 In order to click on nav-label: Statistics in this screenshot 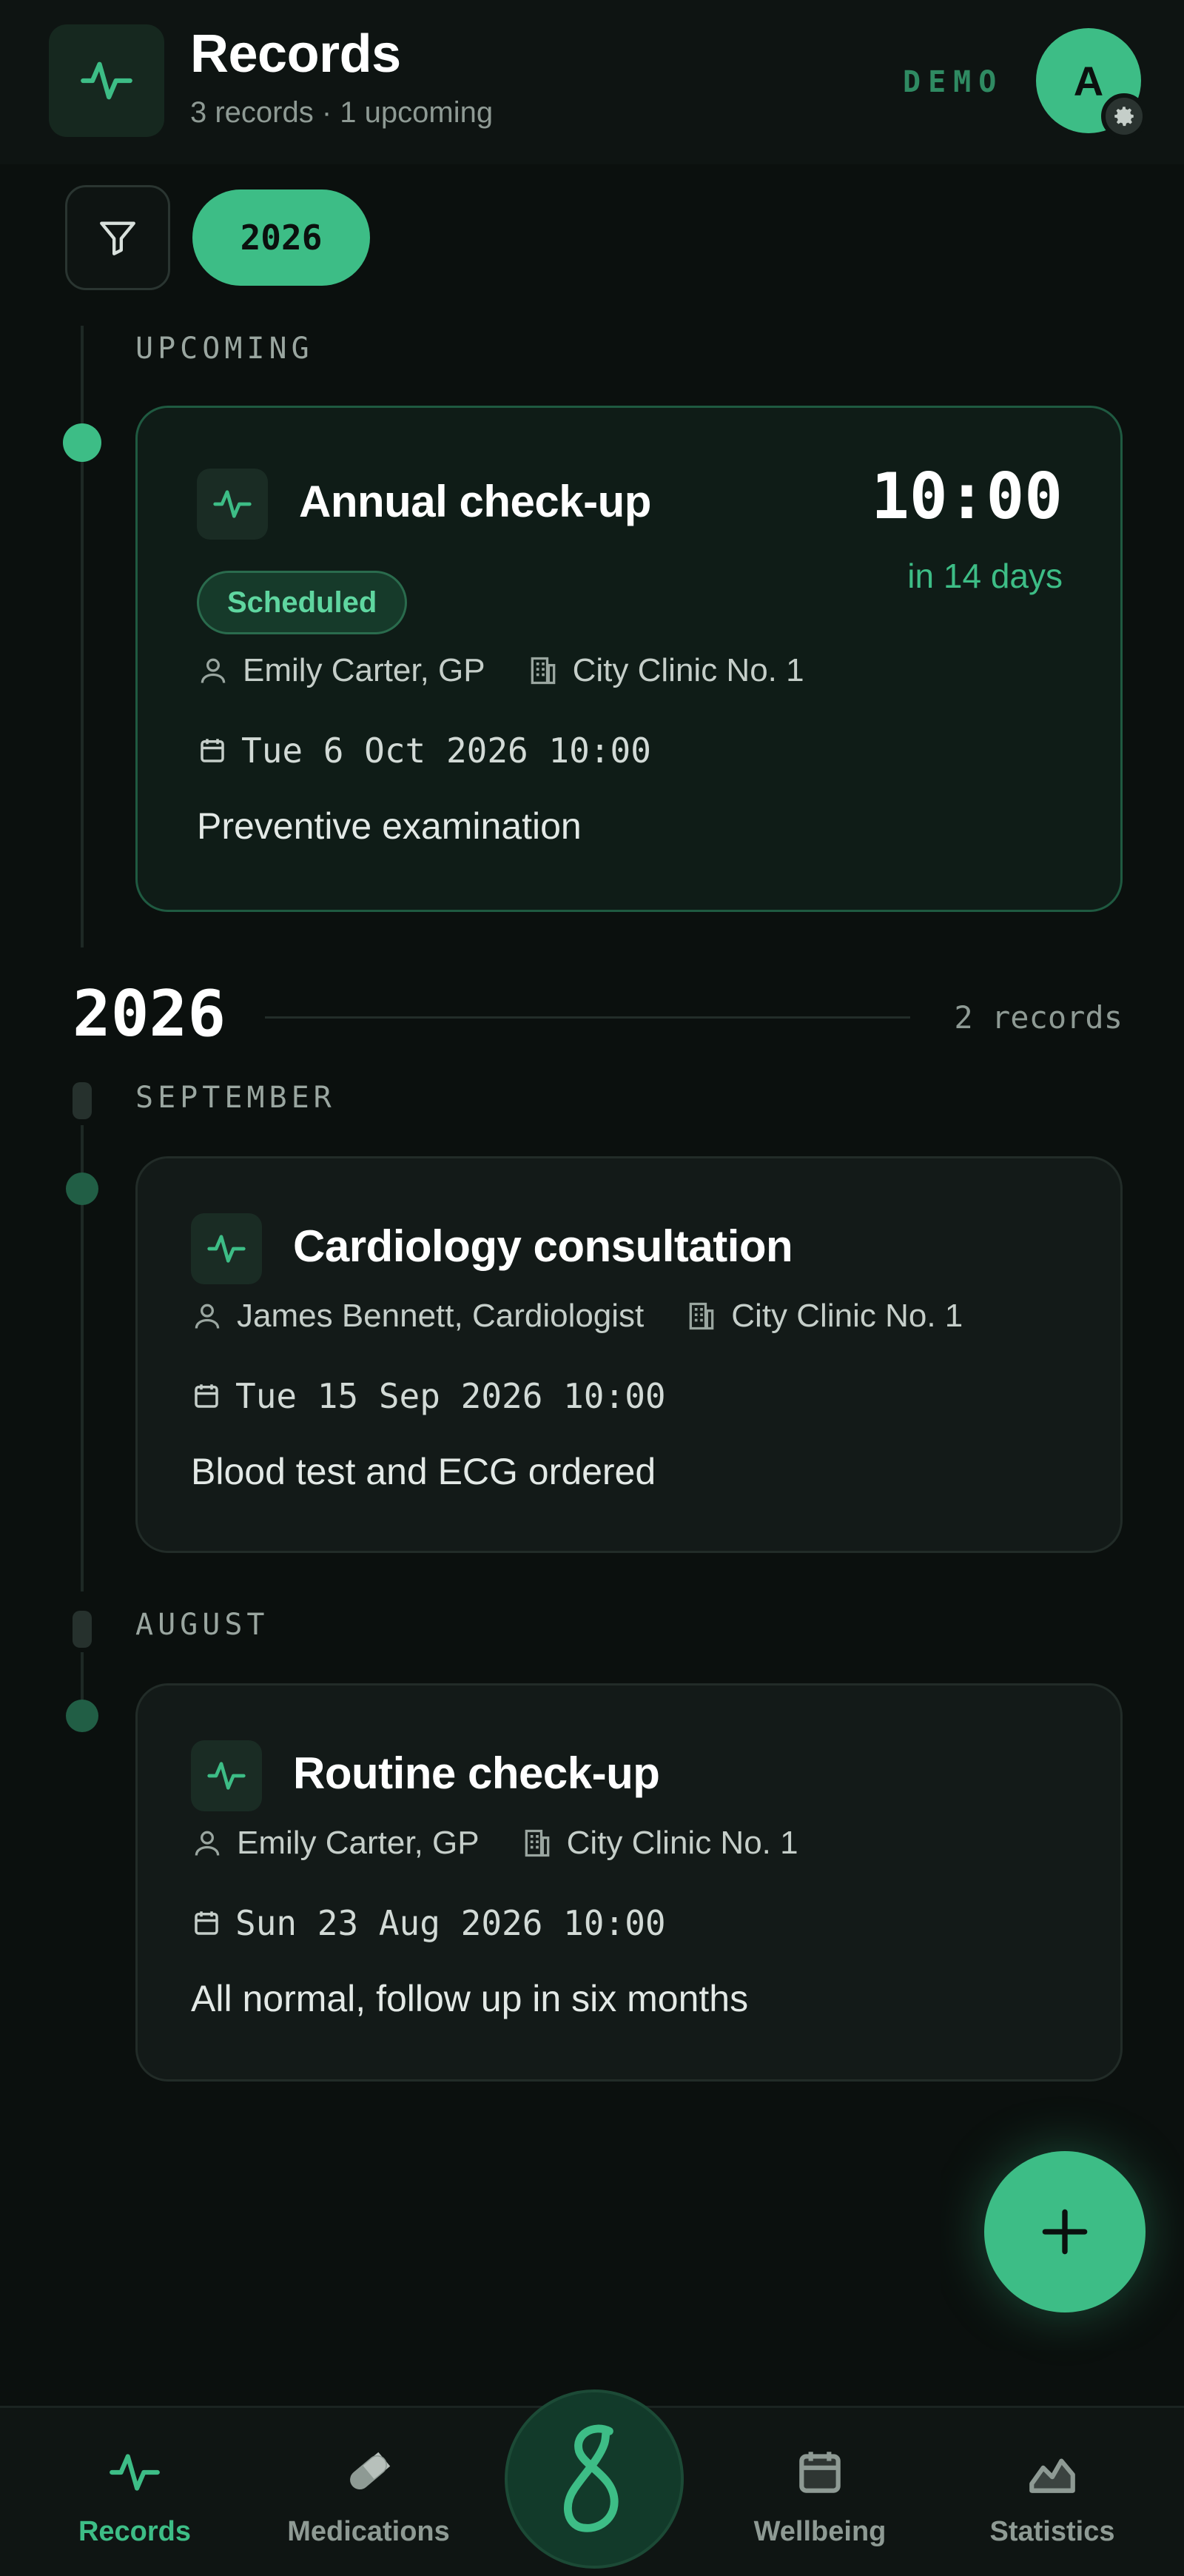, I will do `click(1052, 2531)`.